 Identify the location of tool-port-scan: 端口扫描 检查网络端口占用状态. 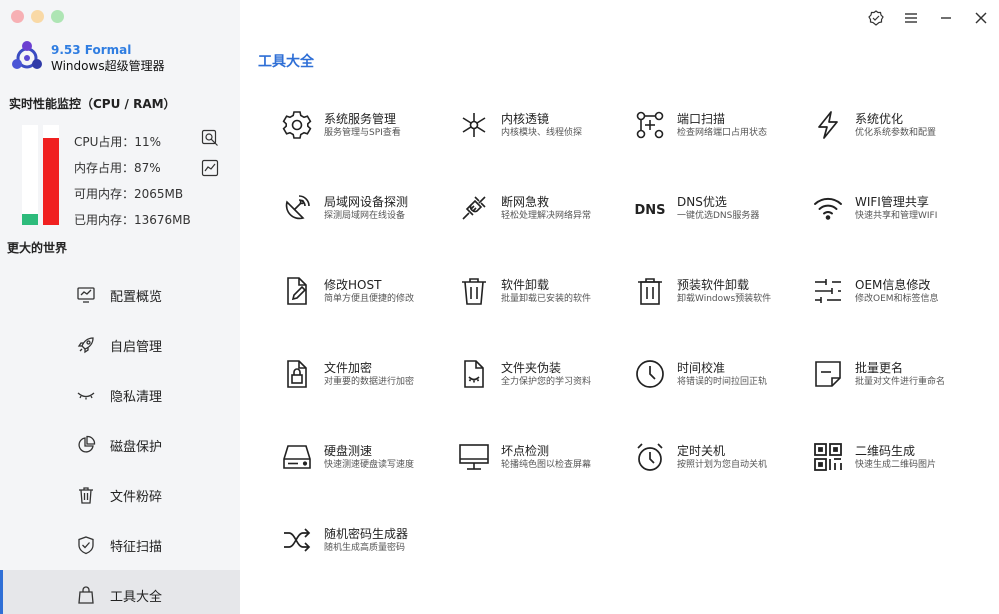
(723, 125).